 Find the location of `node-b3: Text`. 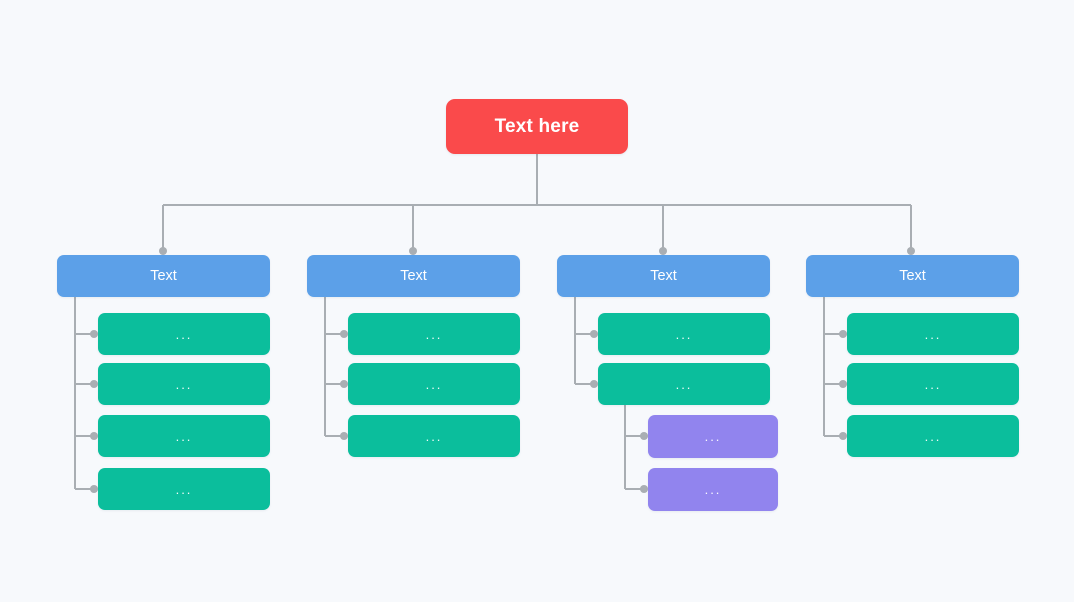

node-b3: Text is located at coordinates (663, 276).